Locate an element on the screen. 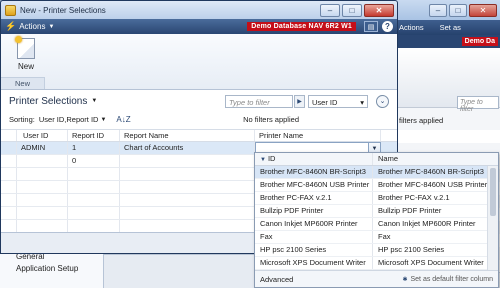 The width and height of the screenshot is (500, 288). column-header-report-name: Report Name is located at coordinates (187, 135).